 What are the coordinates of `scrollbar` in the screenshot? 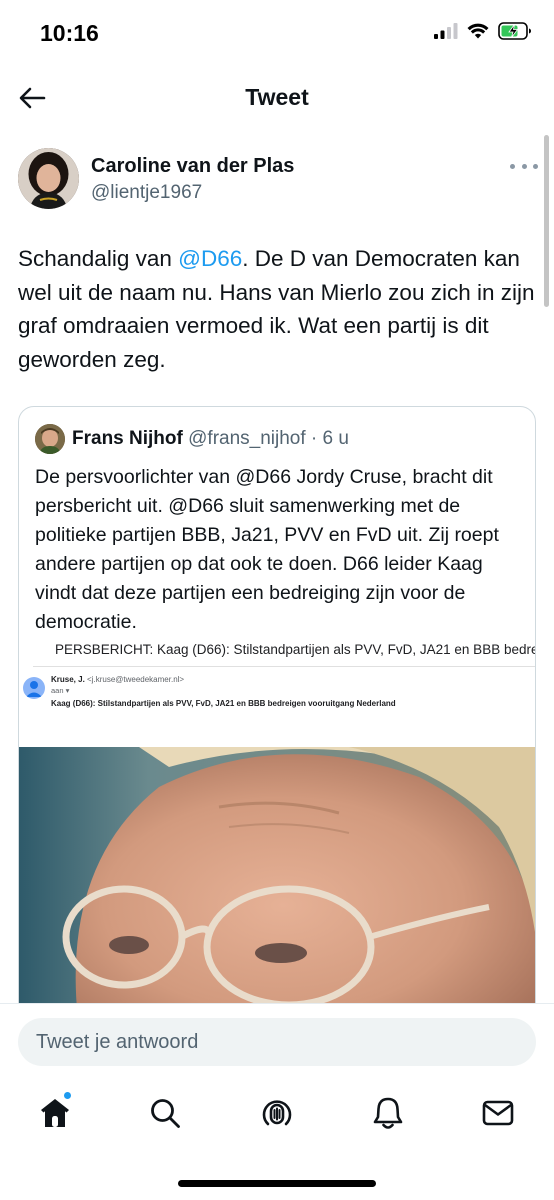 It's located at (546, 221).